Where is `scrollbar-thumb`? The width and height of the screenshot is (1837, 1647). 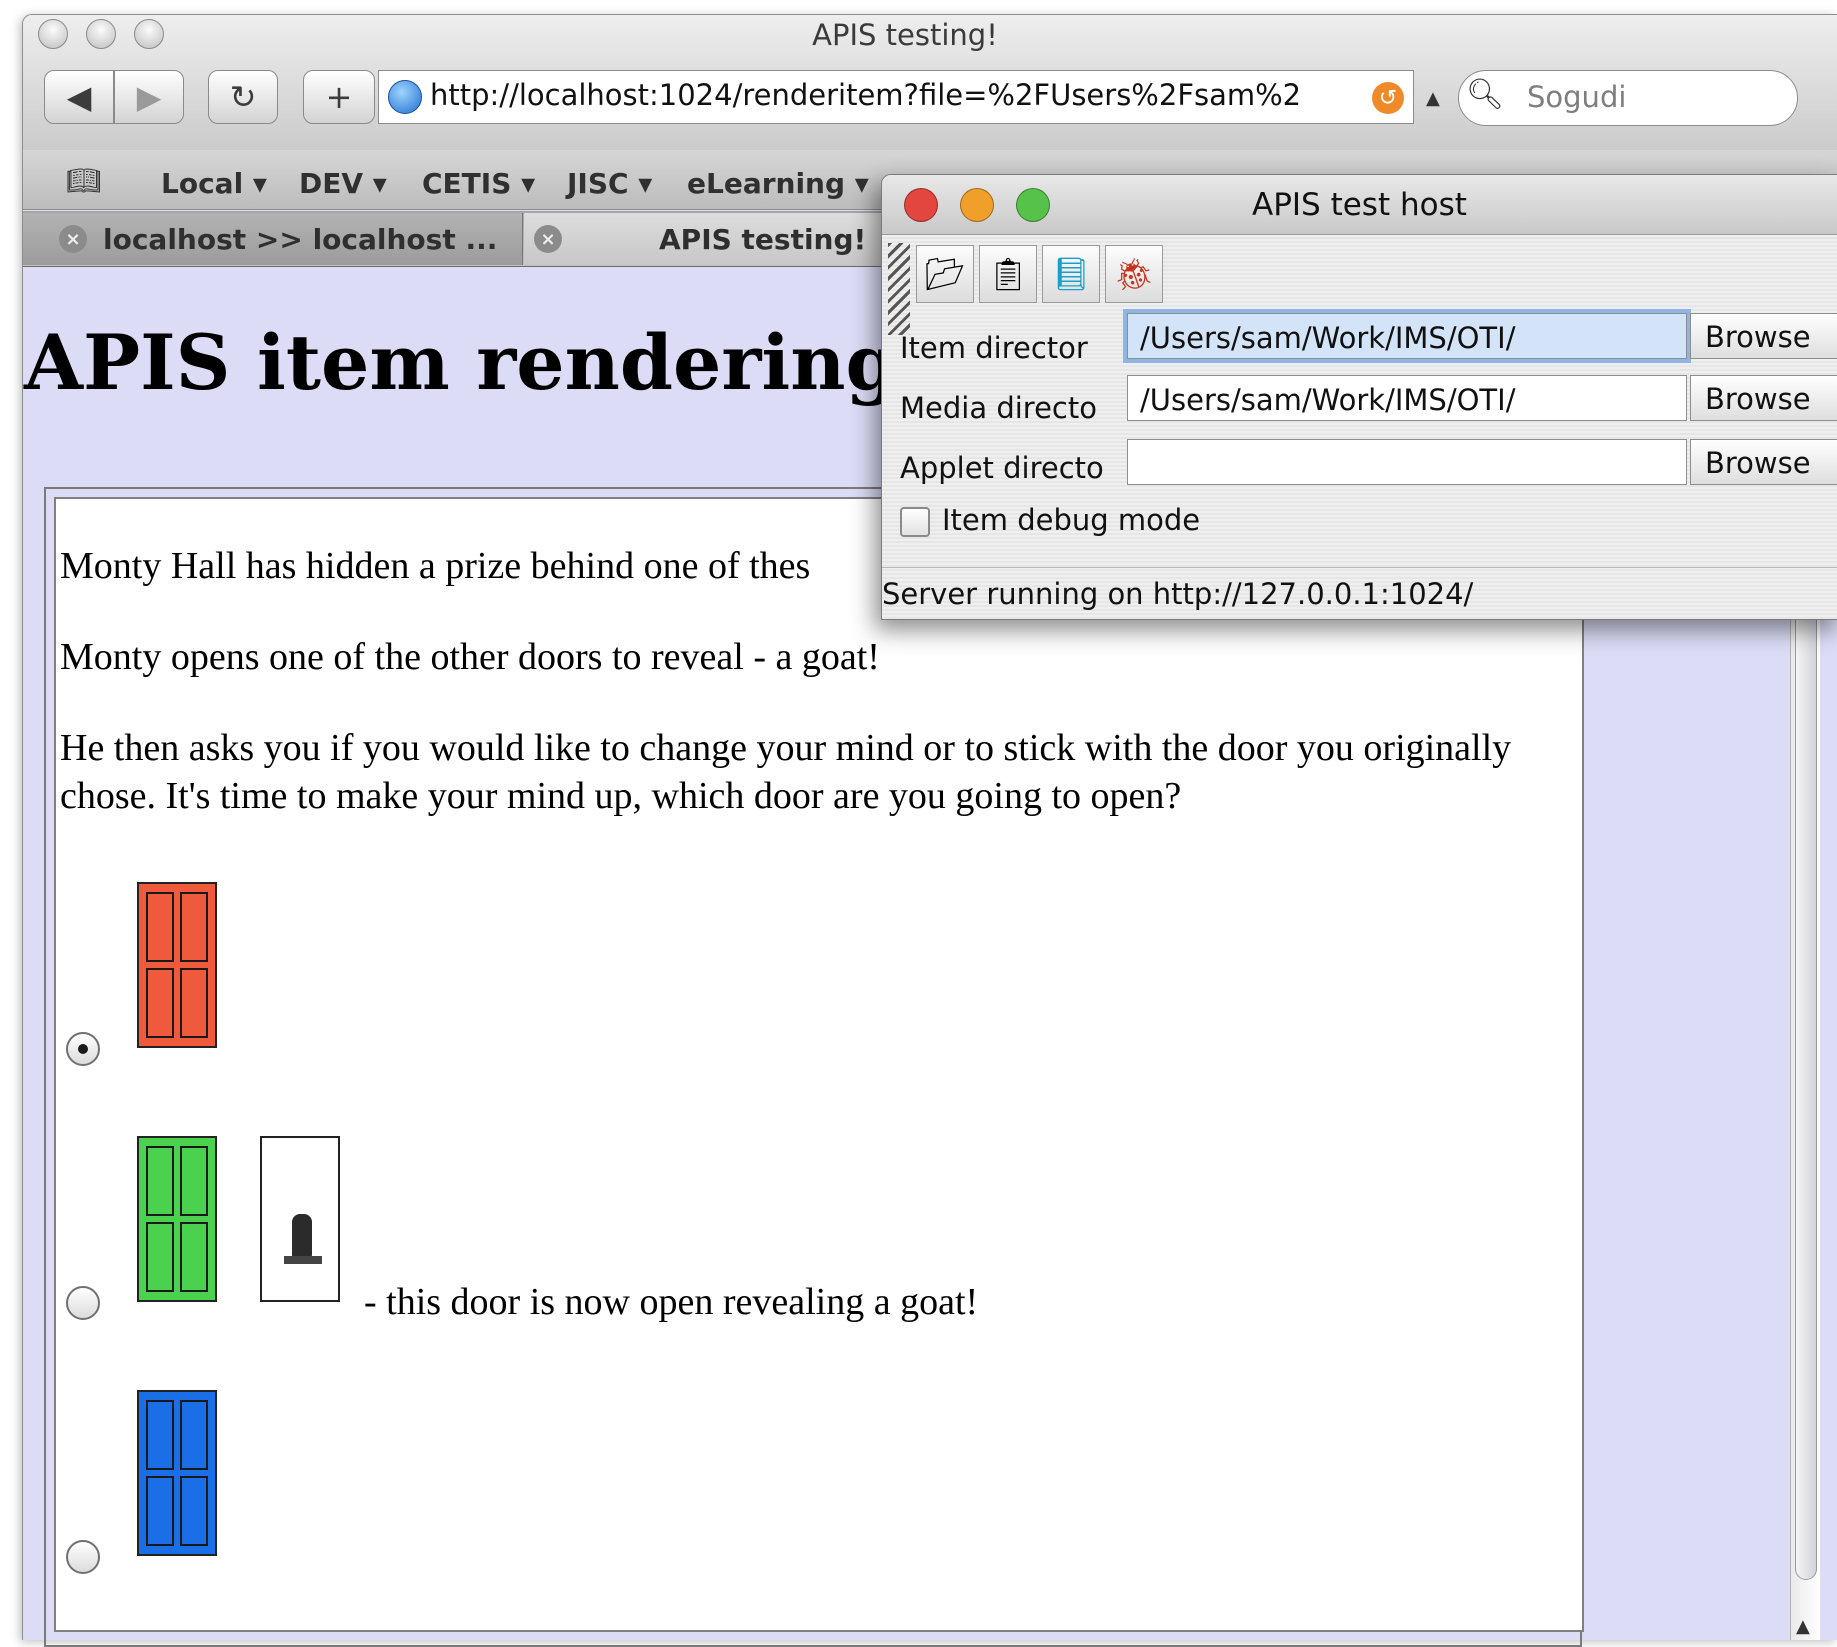 scrollbar-thumb is located at coordinates (1806, 1070).